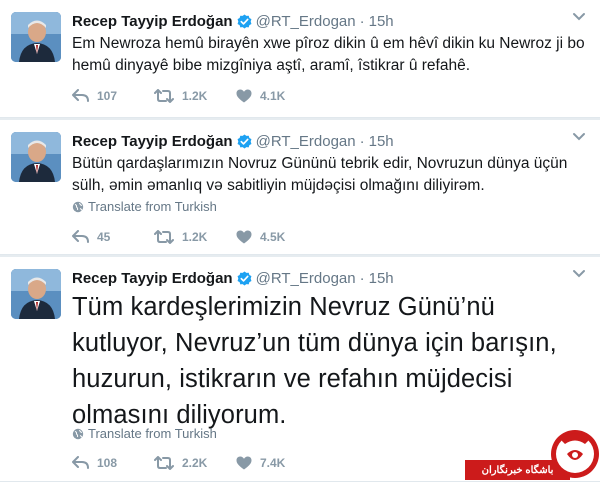  I want to click on retweet-button: 2.2K, so click(195, 463).